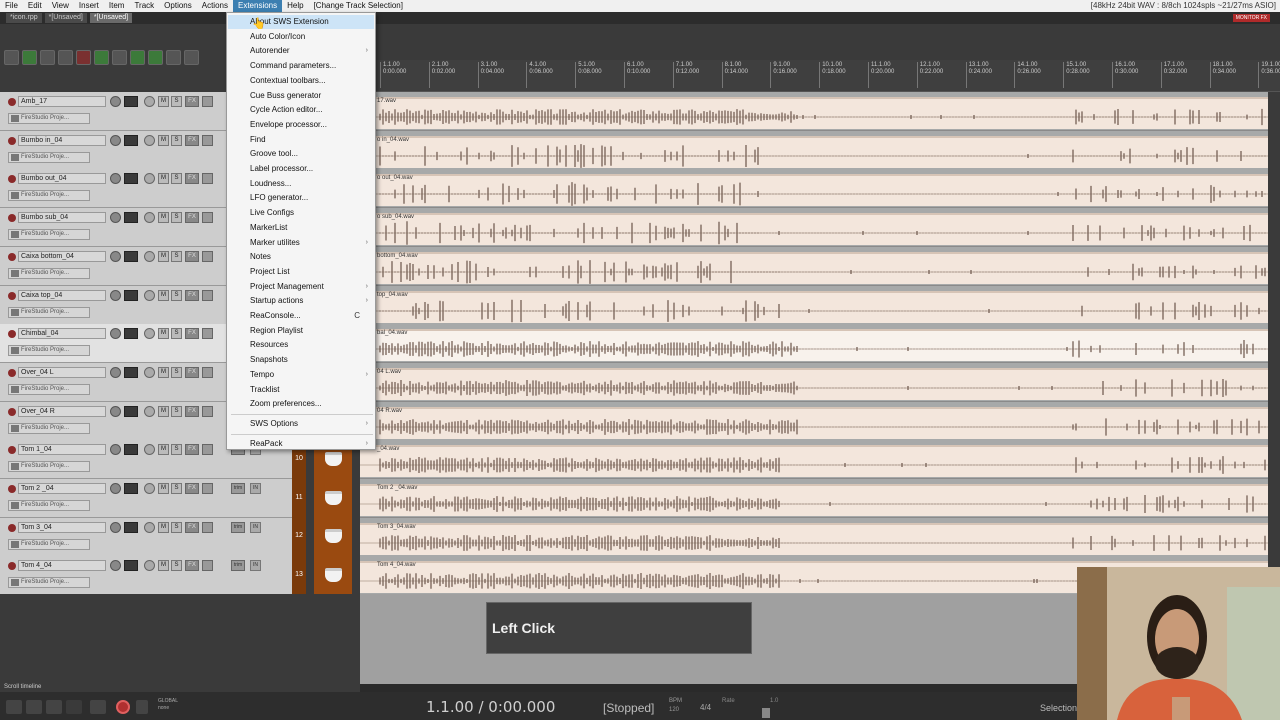 This screenshot has width=1280, height=720. I want to click on rate-slider, so click(766, 713).